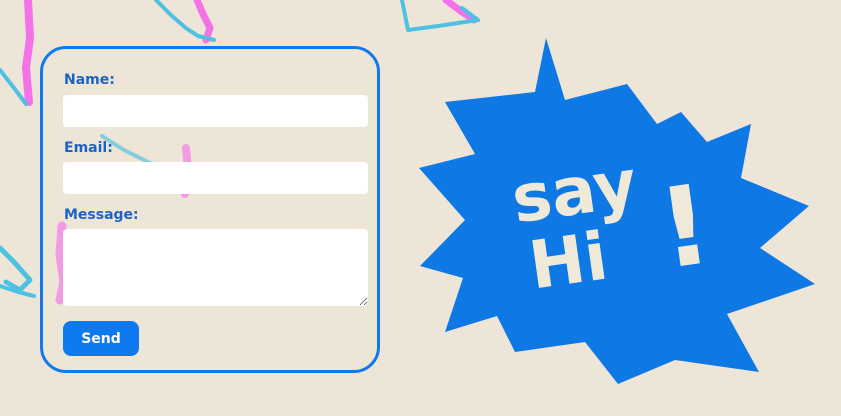 This screenshot has width=841, height=416. Describe the element at coordinates (88, 148) in the screenshot. I see `email-label: Email:` at that location.